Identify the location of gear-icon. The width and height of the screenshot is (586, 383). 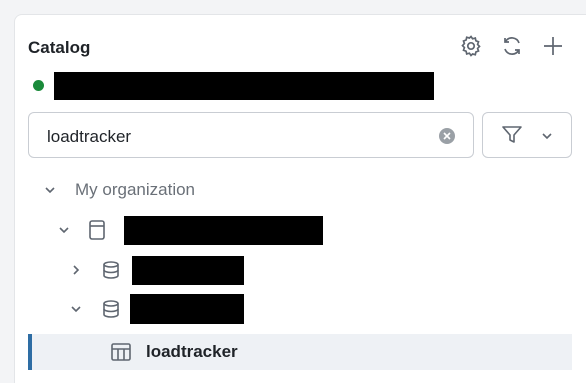
(471, 46).